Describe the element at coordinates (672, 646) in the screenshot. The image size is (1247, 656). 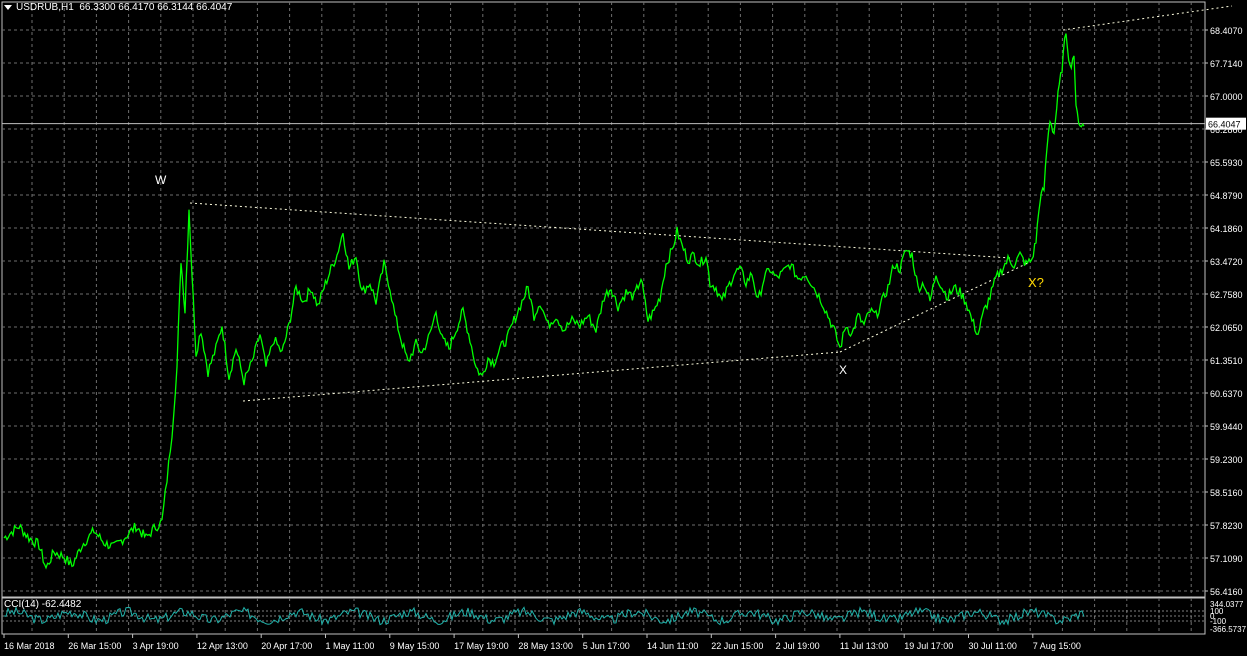
I see `time-tick-label: 14 Jun 11:00` at that location.